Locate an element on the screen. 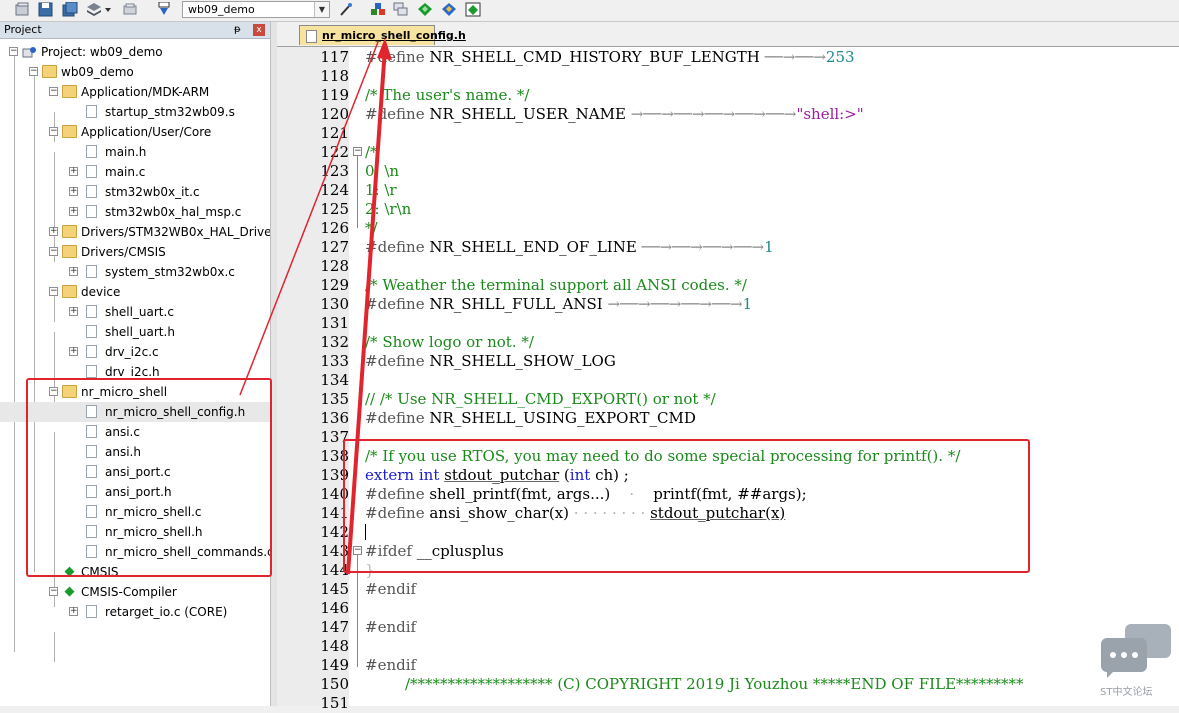  watermark-text: ST中文论坛 is located at coordinates (1126, 692).